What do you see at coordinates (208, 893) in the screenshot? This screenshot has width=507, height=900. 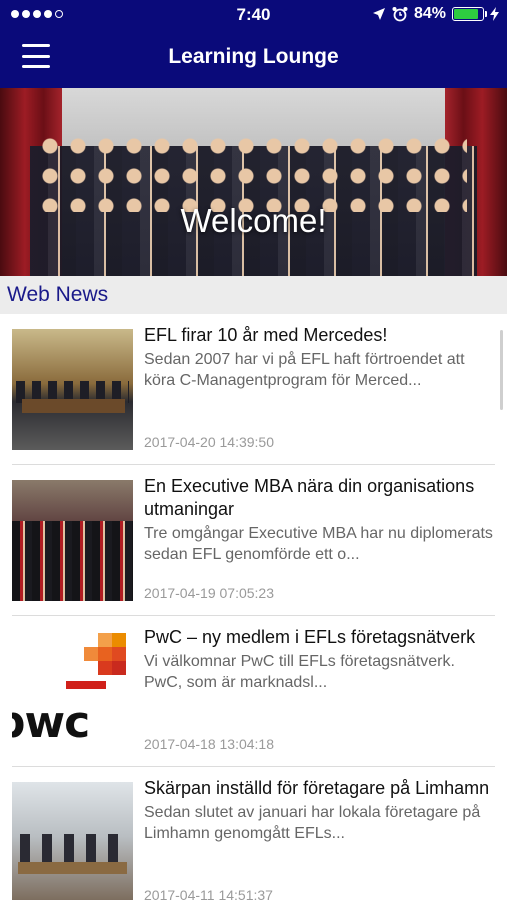 I see `news-date: 2017-04-11 14:51:37` at bounding box center [208, 893].